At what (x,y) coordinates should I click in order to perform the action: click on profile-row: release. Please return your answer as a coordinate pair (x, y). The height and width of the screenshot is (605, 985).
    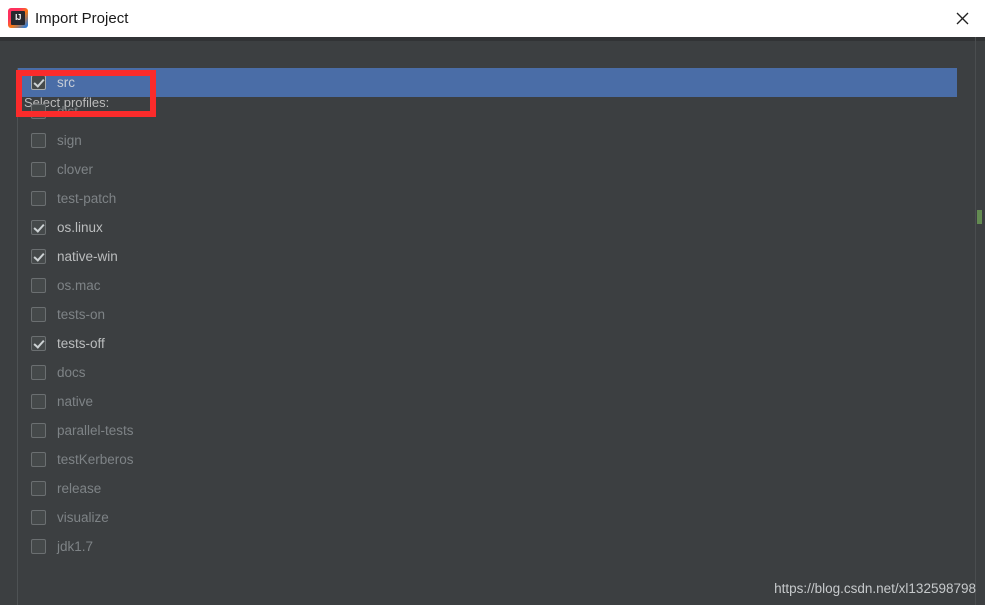
    Looking at the image, I should click on (487, 488).